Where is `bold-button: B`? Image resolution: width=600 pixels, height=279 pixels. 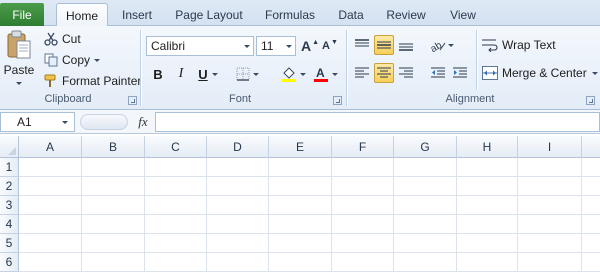 bold-button: B is located at coordinates (158, 74).